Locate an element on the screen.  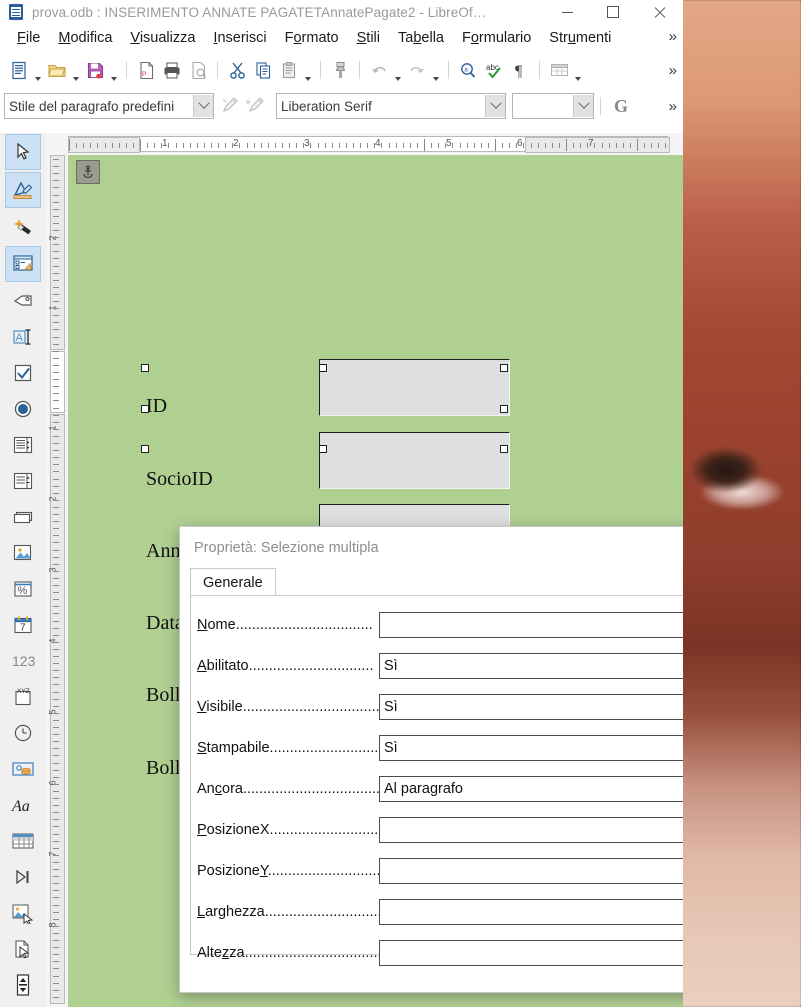
push-button-tool-button is located at coordinates (23, 517).